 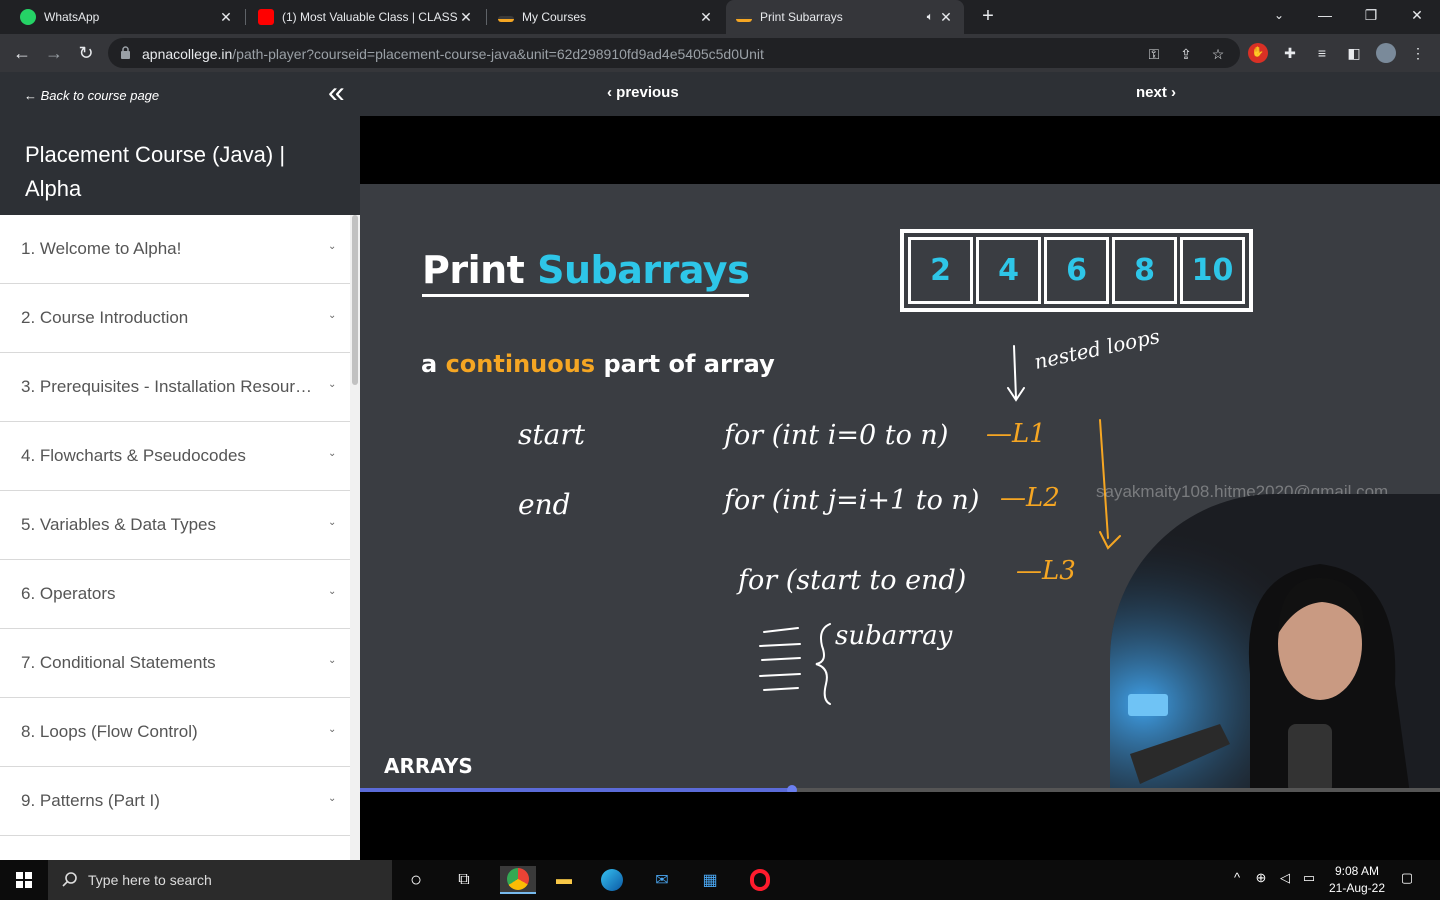 I want to click on tab-title: (1) Most Valuable Class | CLASS I, so click(x=370, y=17).